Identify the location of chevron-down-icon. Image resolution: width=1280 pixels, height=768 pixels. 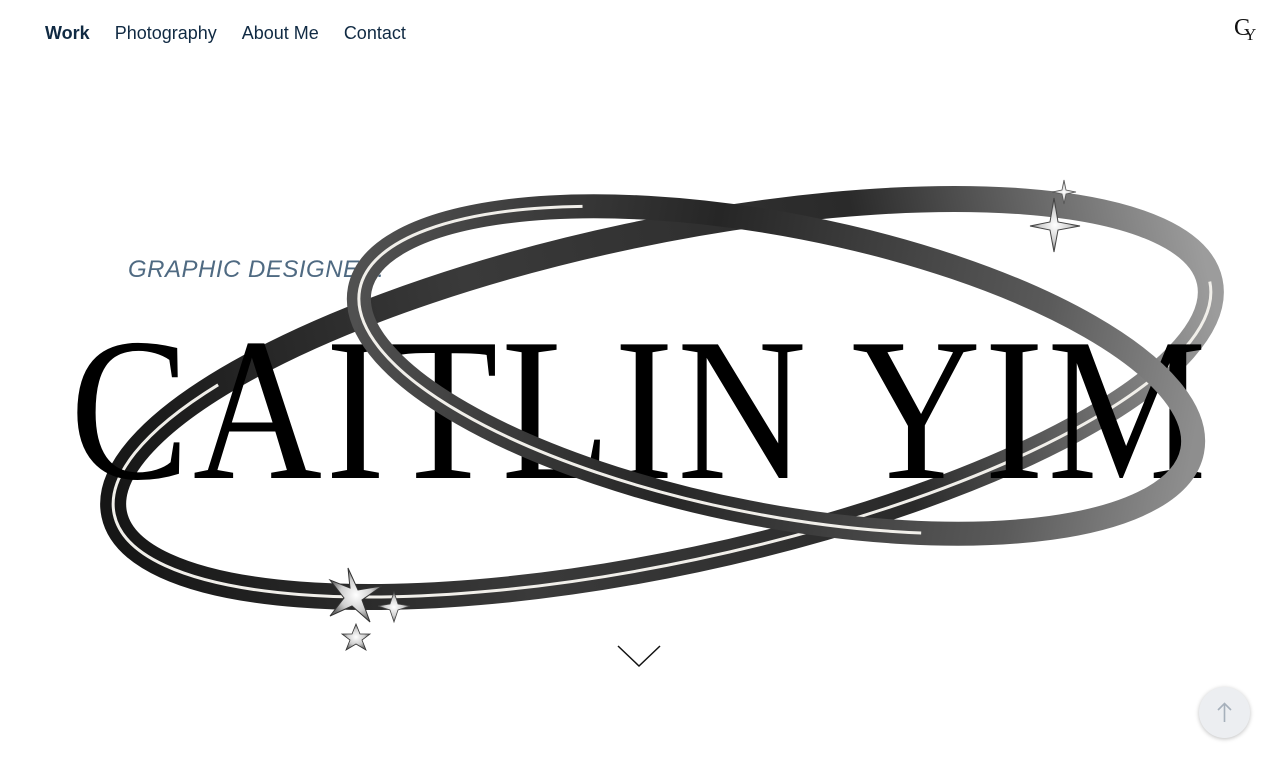
(639, 656).